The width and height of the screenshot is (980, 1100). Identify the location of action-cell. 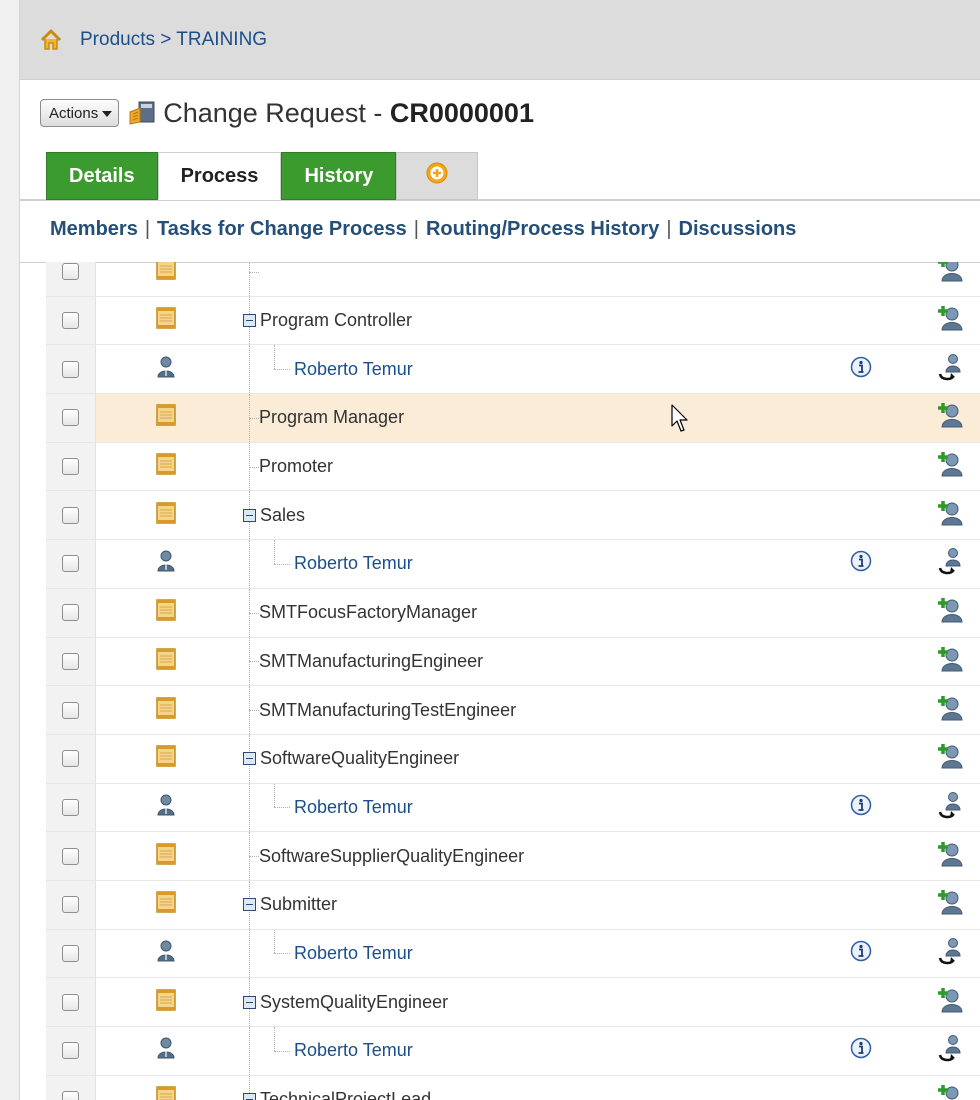
(938, 758).